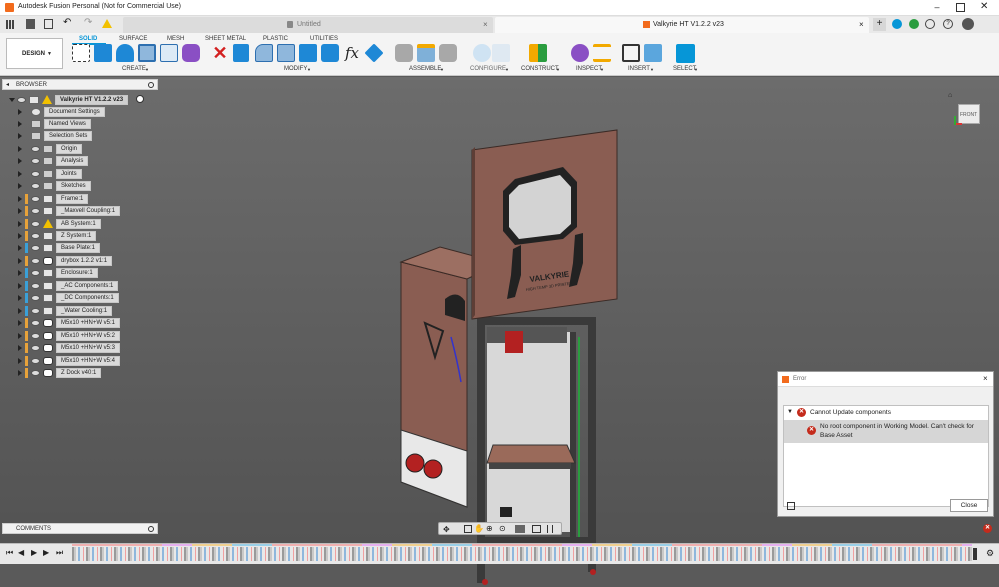  I want to click on viewports-icon, so click(552, 529).